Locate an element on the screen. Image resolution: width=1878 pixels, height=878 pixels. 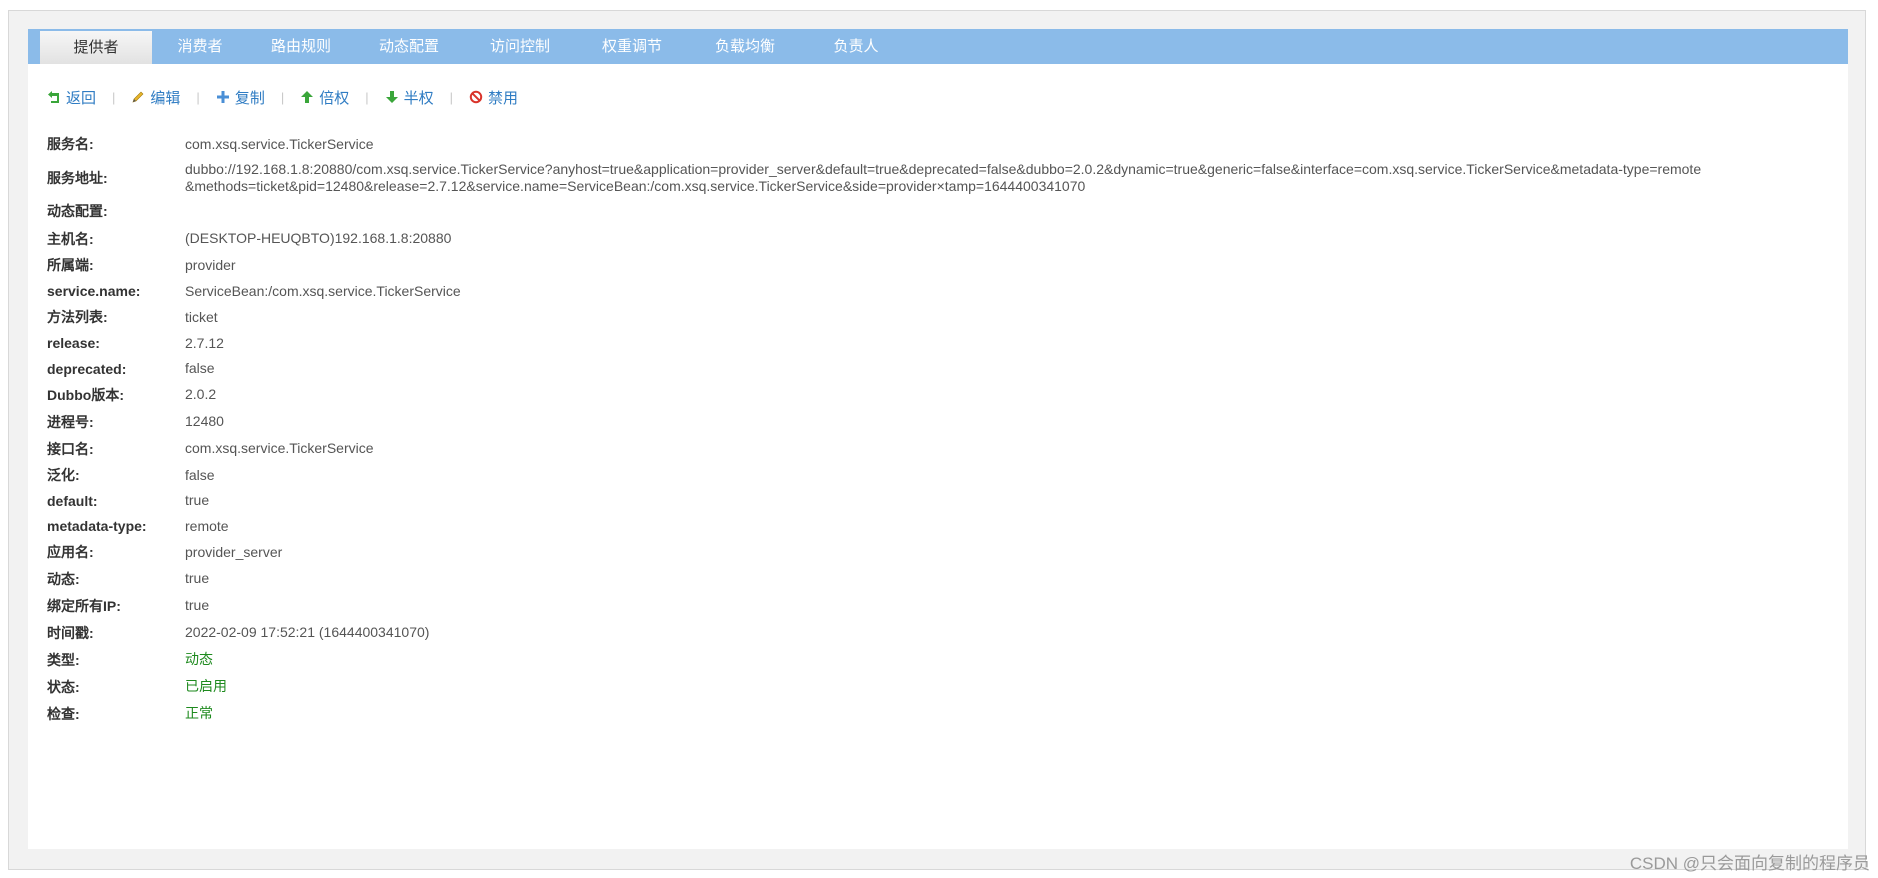
detail-label: default: is located at coordinates (72, 500).